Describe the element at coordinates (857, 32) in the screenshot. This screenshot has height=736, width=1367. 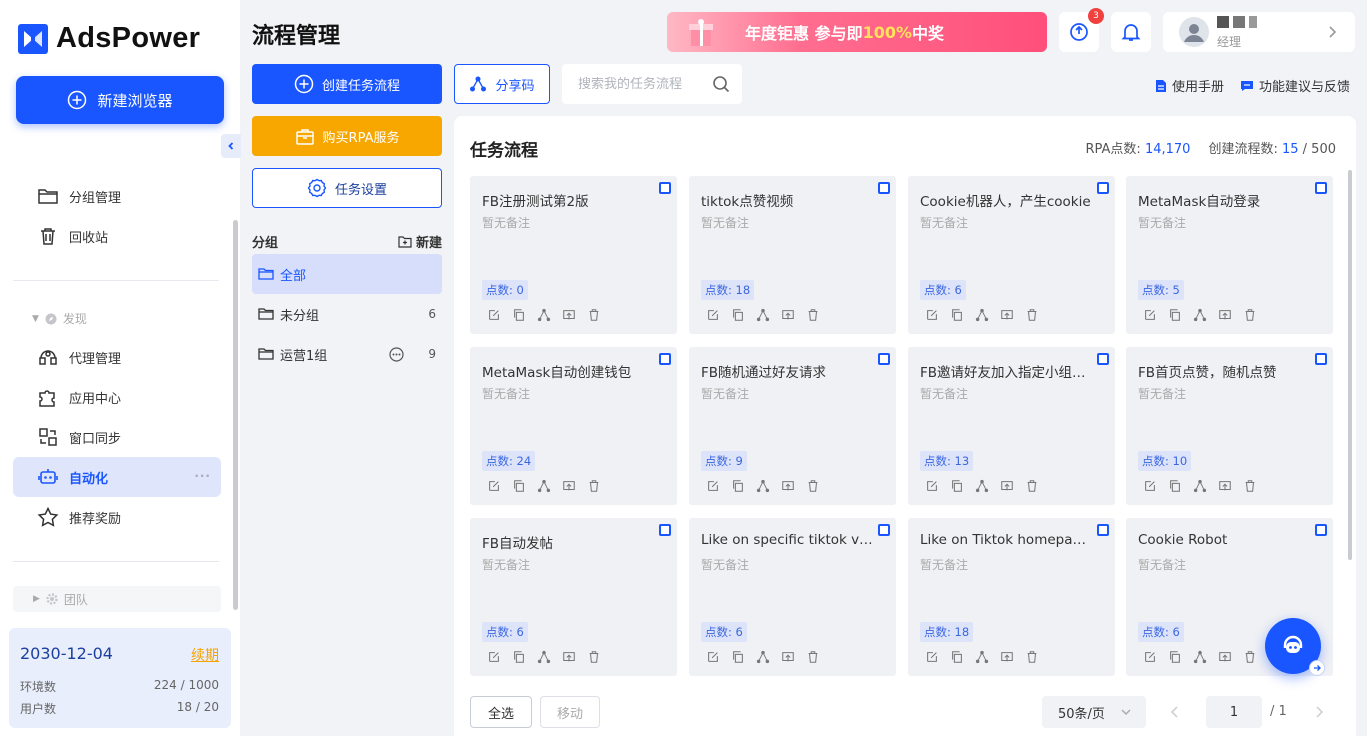
I see `promo-banner: 年度钜惠 参与即 100% 中奖` at that location.